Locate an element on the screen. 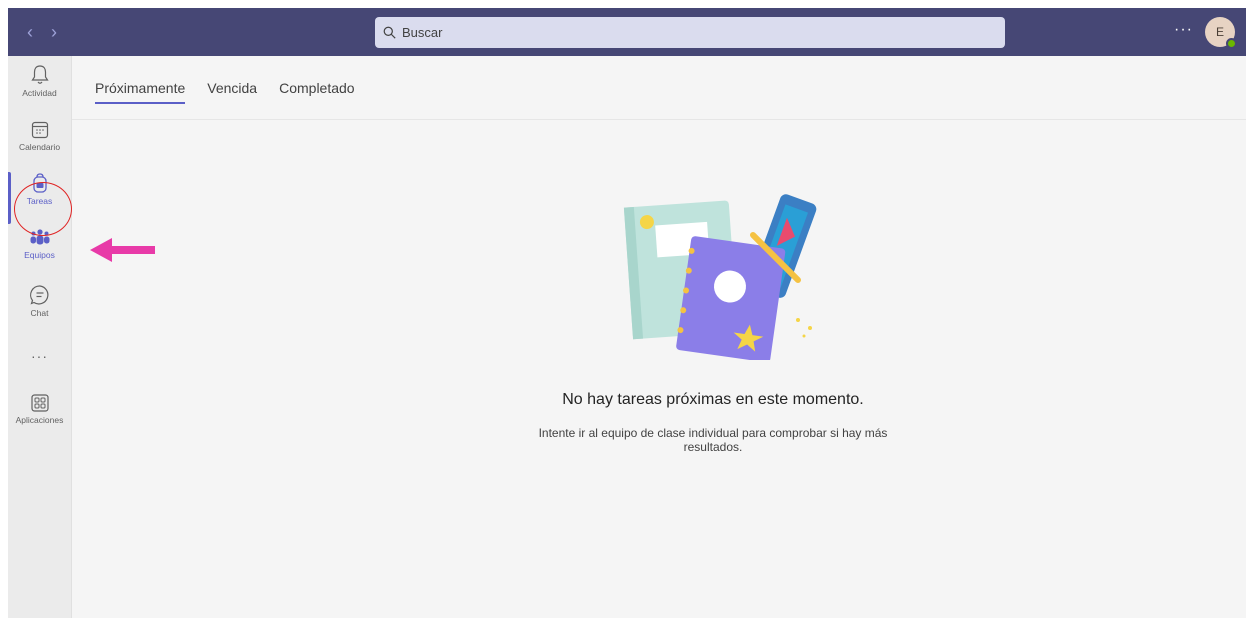 The image size is (1246, 618). search-input: Buscar is located at coordinates (690, 32).